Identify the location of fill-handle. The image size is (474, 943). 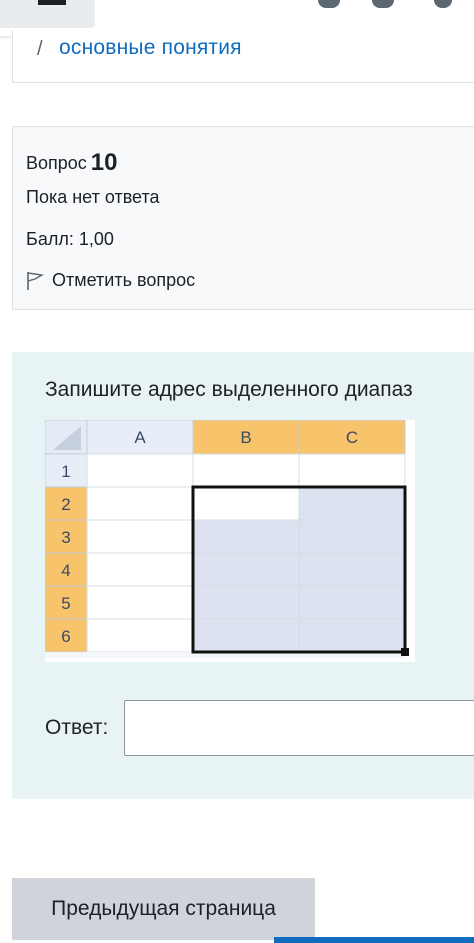
(405, 652).